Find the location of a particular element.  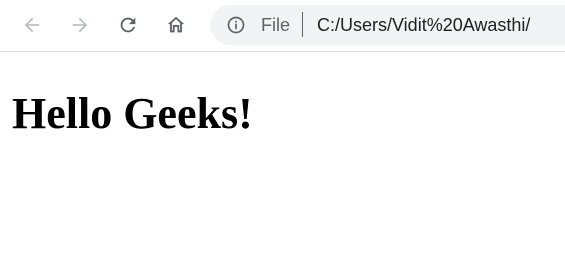

forward-button is located at coordinates (80, 25).